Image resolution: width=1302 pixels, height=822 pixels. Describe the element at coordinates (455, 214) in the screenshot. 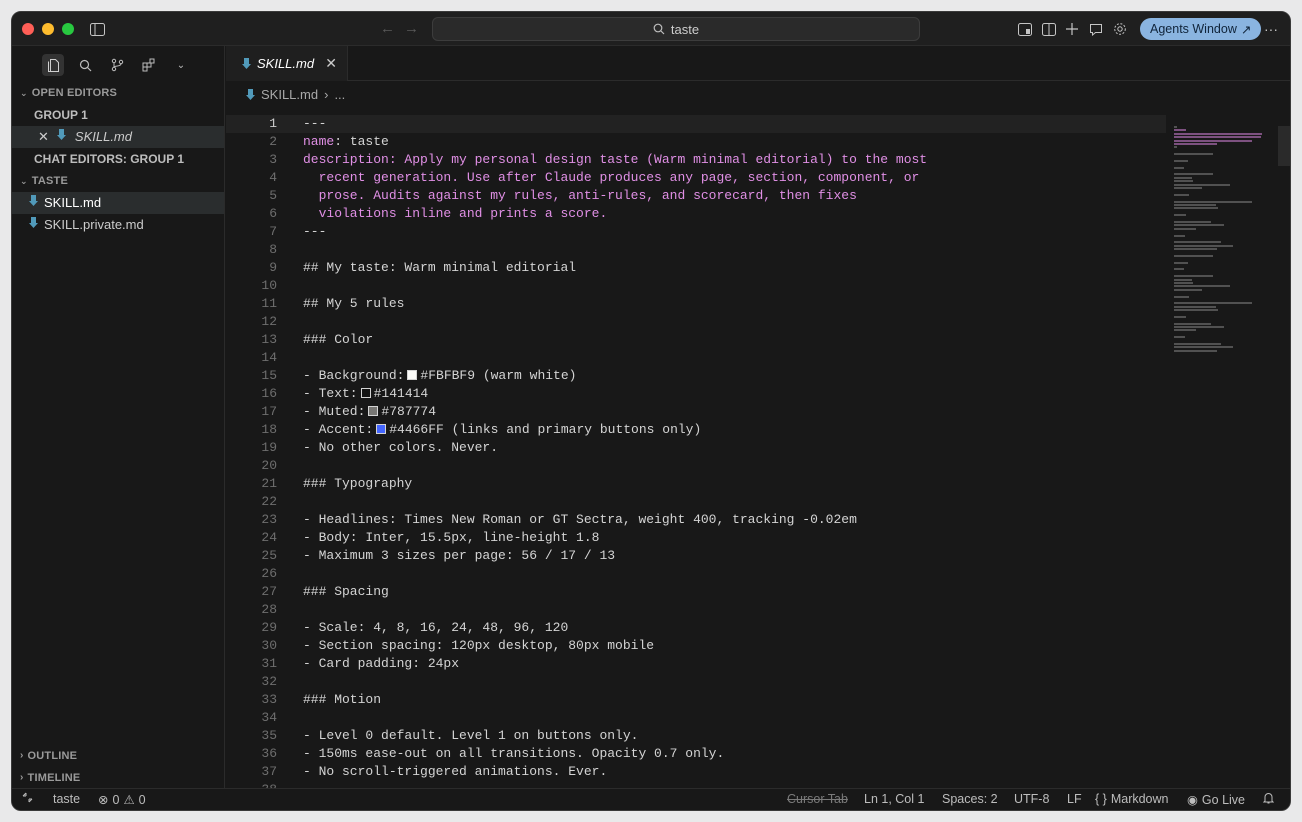

I see `line-text: violations inline and prints a score.` at that location.